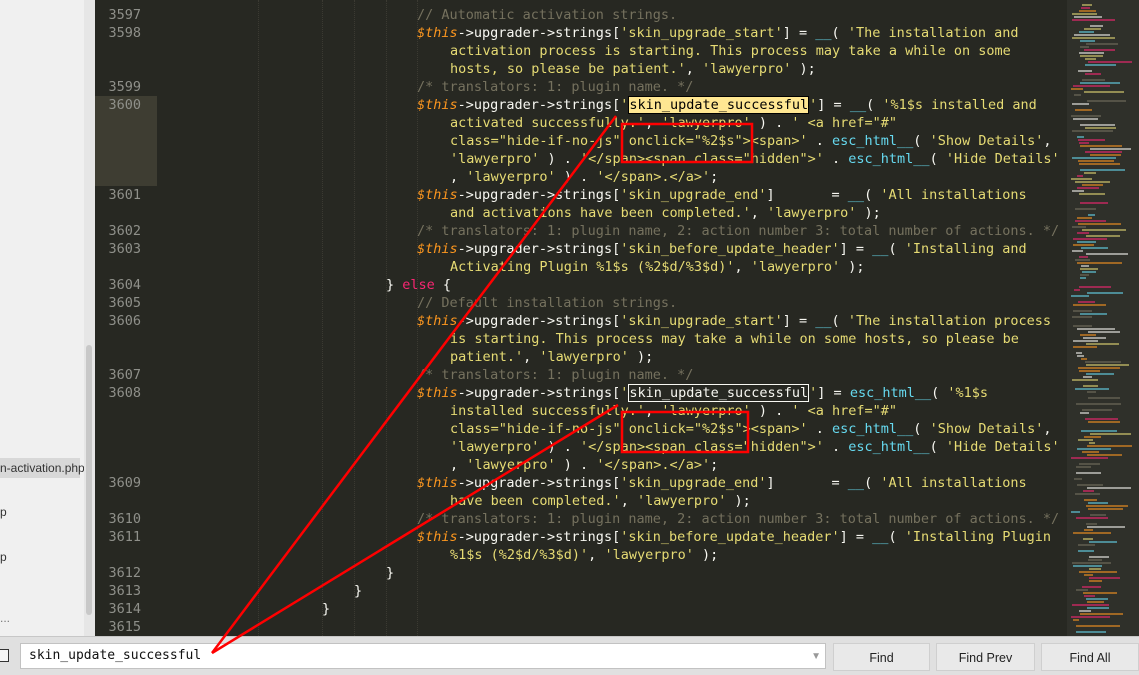 Image resolution: width=1139 pixels, height=675 pixels. What do you see at coordinates (881, 657) in the screenshot?
I see `find-button: Find` at bounding box center [881, 657].